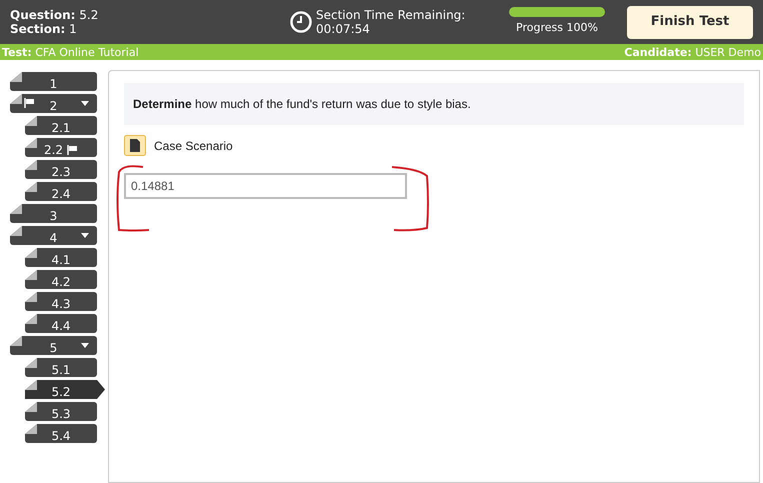 The width and height of the screenshot is (763, 483). I want to click on question-prompt: Determine how much of the fund's return was due to style bias., so click(434, 104).